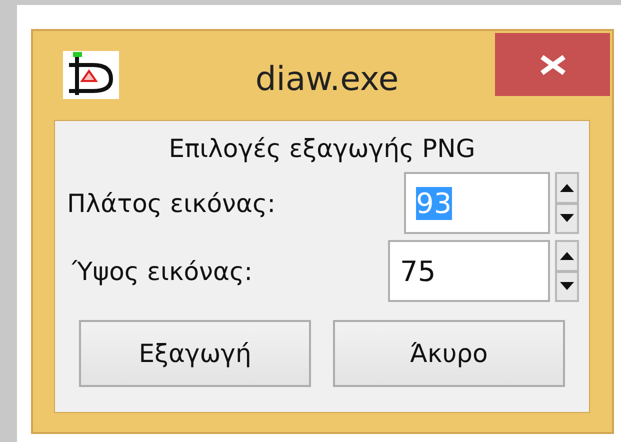 This screenshot has height=442, width=621. I want to click on close-icon, so click(552, 64).